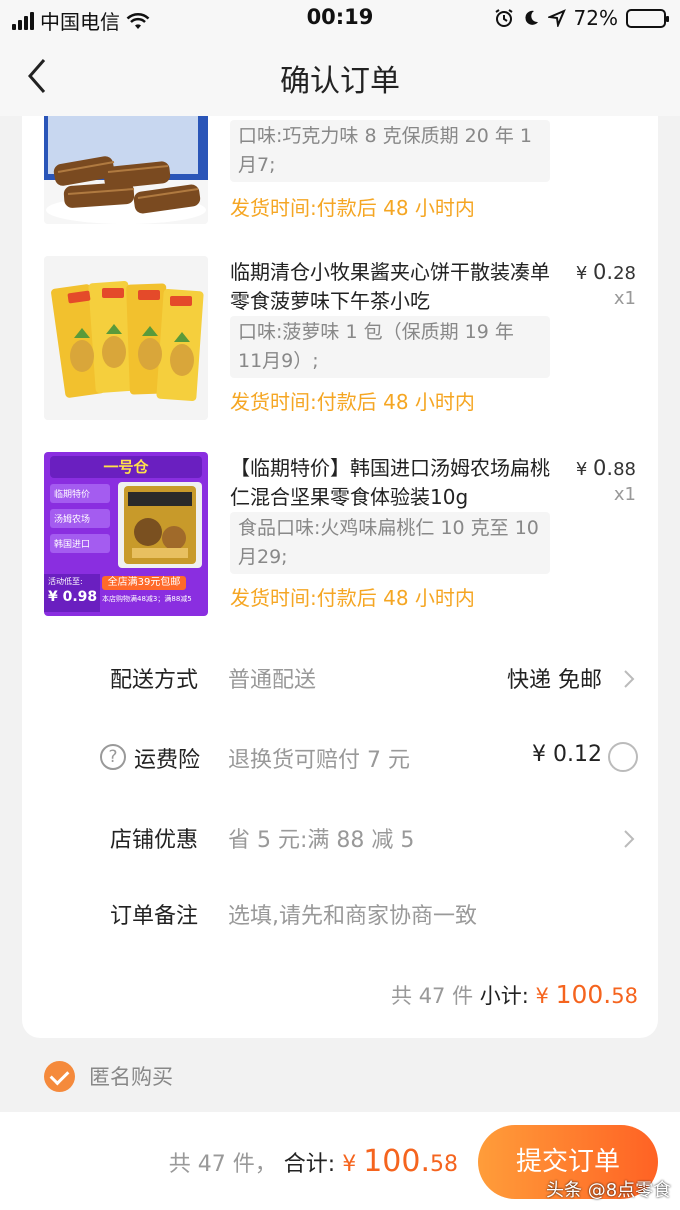 This screenshot has width=680, height=1210. What do you see at coordinates (624, 494) in the screenshot?
I see `product-3-quantity: x1` at bounding box center [624, 494].